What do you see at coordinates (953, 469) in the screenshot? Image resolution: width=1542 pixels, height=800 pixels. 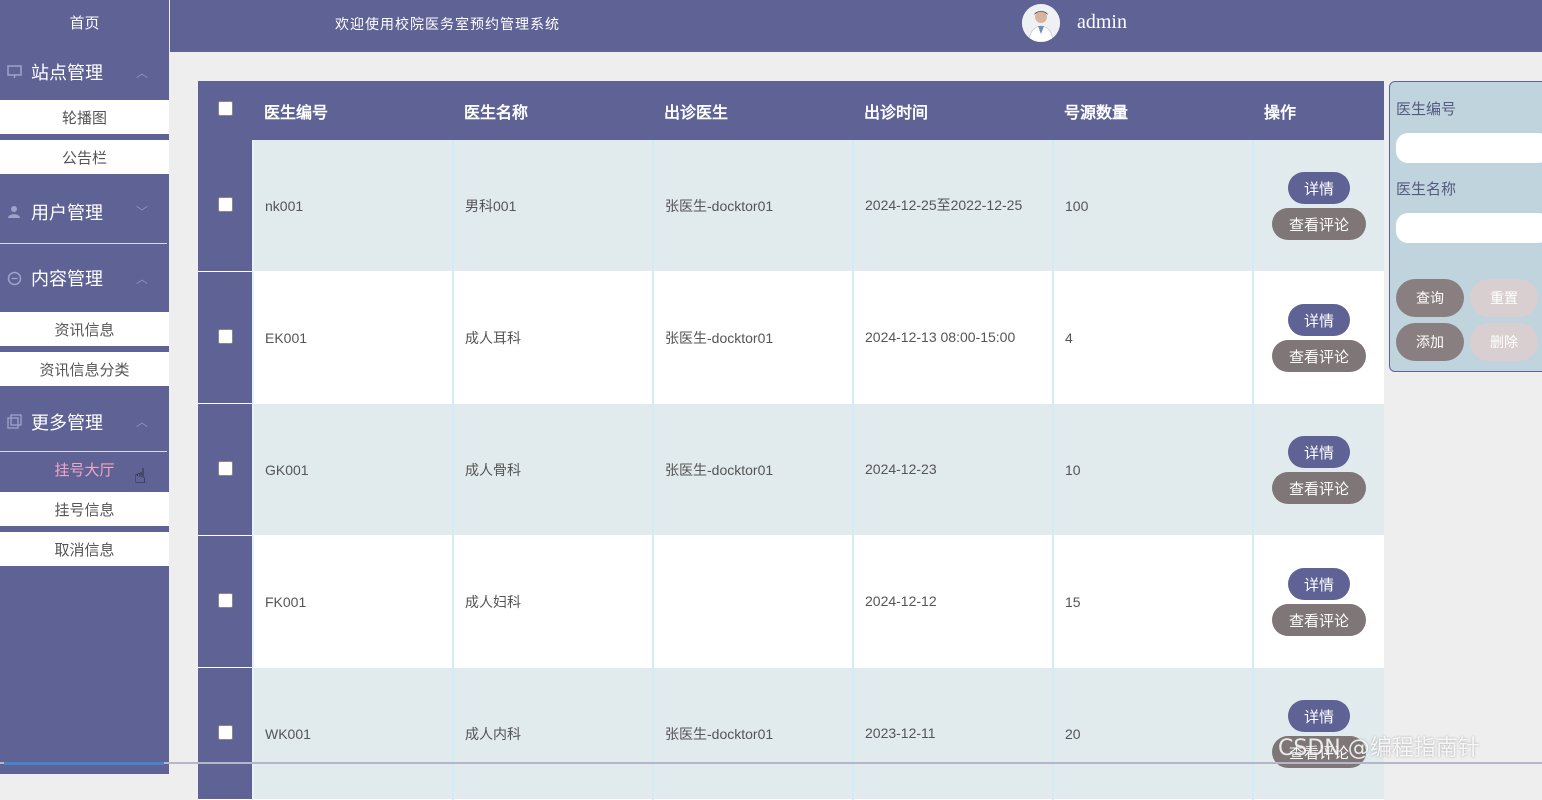 I see `cell-time: 2024-12-23` at bounding box center [953, 469].